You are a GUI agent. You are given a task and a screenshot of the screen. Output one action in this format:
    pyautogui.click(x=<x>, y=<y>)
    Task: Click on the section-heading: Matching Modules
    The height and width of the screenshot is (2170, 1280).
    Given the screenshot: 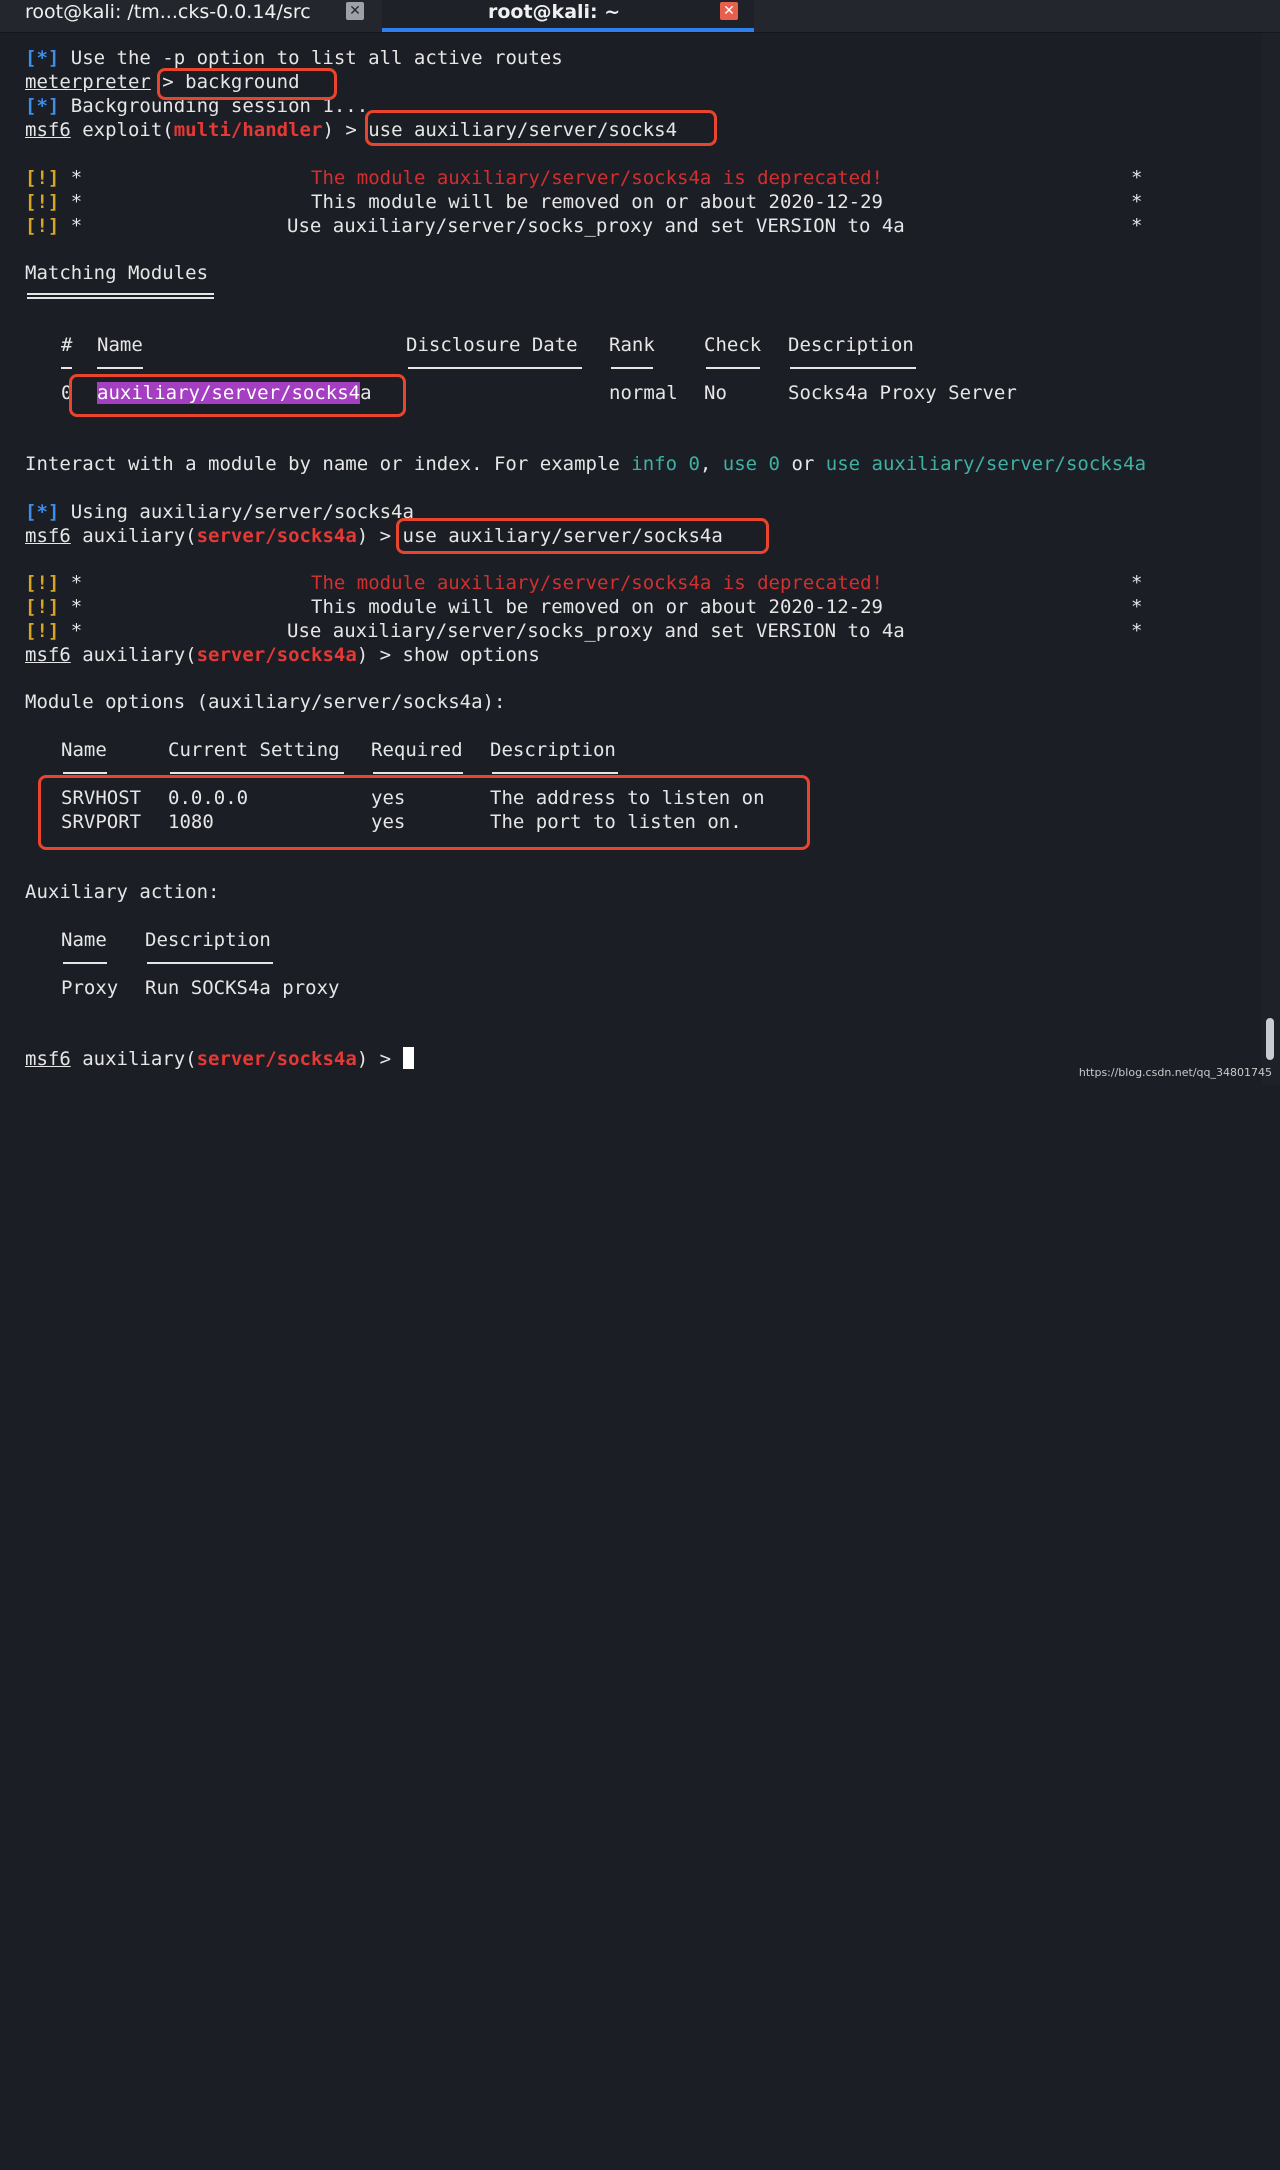 What is the action you would take?
    pyautogui.click(x=117, y=273)
    